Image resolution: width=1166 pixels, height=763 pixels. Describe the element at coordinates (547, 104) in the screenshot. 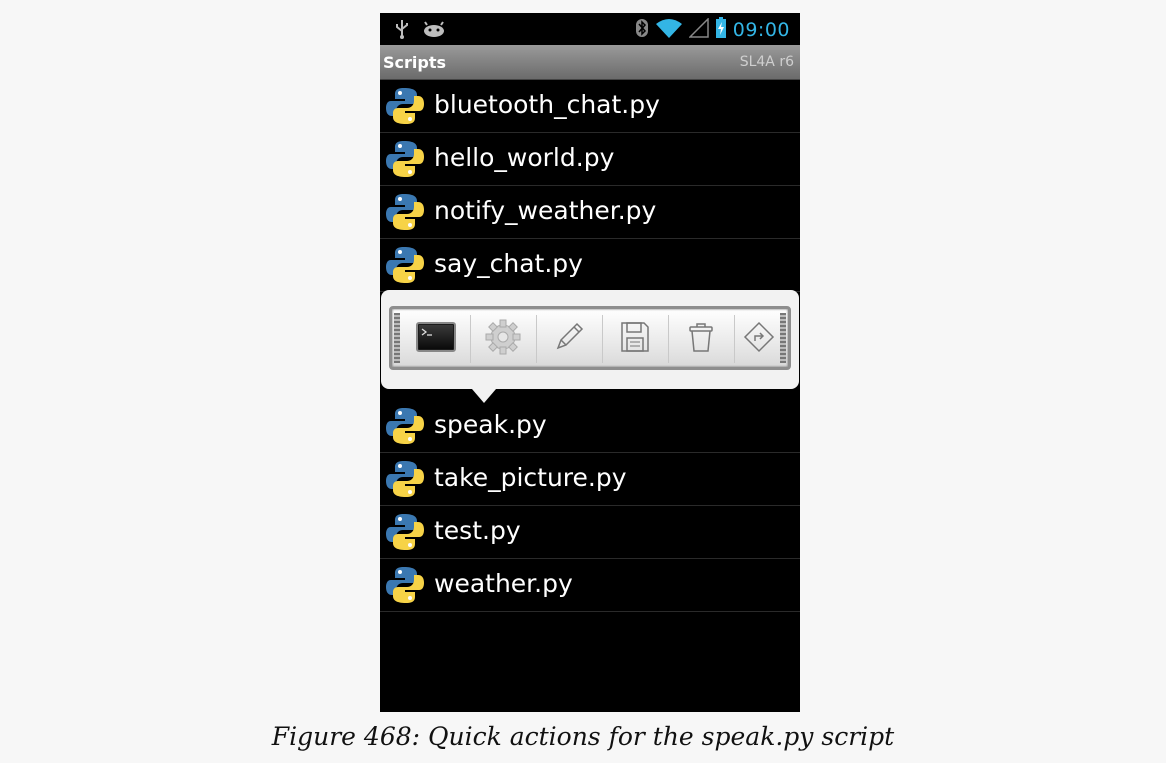

I see `script-name: bluetooth_chat.py` at that location.